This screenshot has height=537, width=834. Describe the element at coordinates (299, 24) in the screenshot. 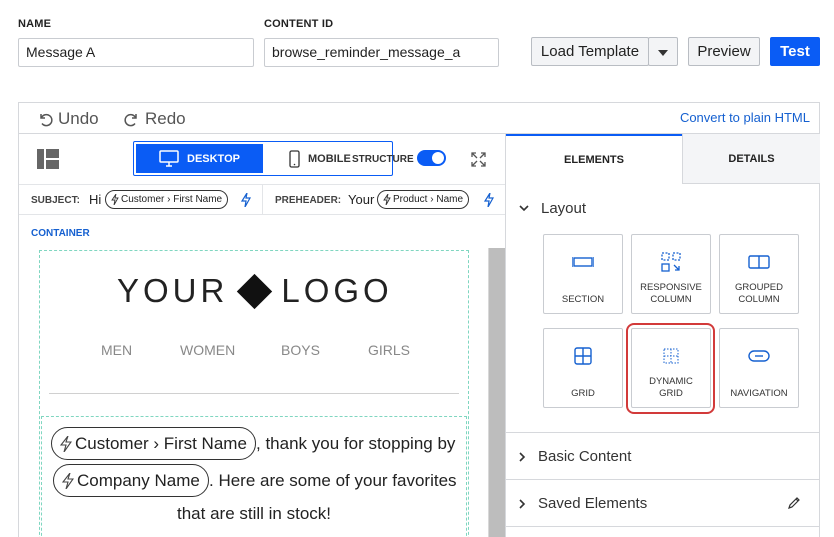

I see `content-id-label: CONTENT ID` at that location.